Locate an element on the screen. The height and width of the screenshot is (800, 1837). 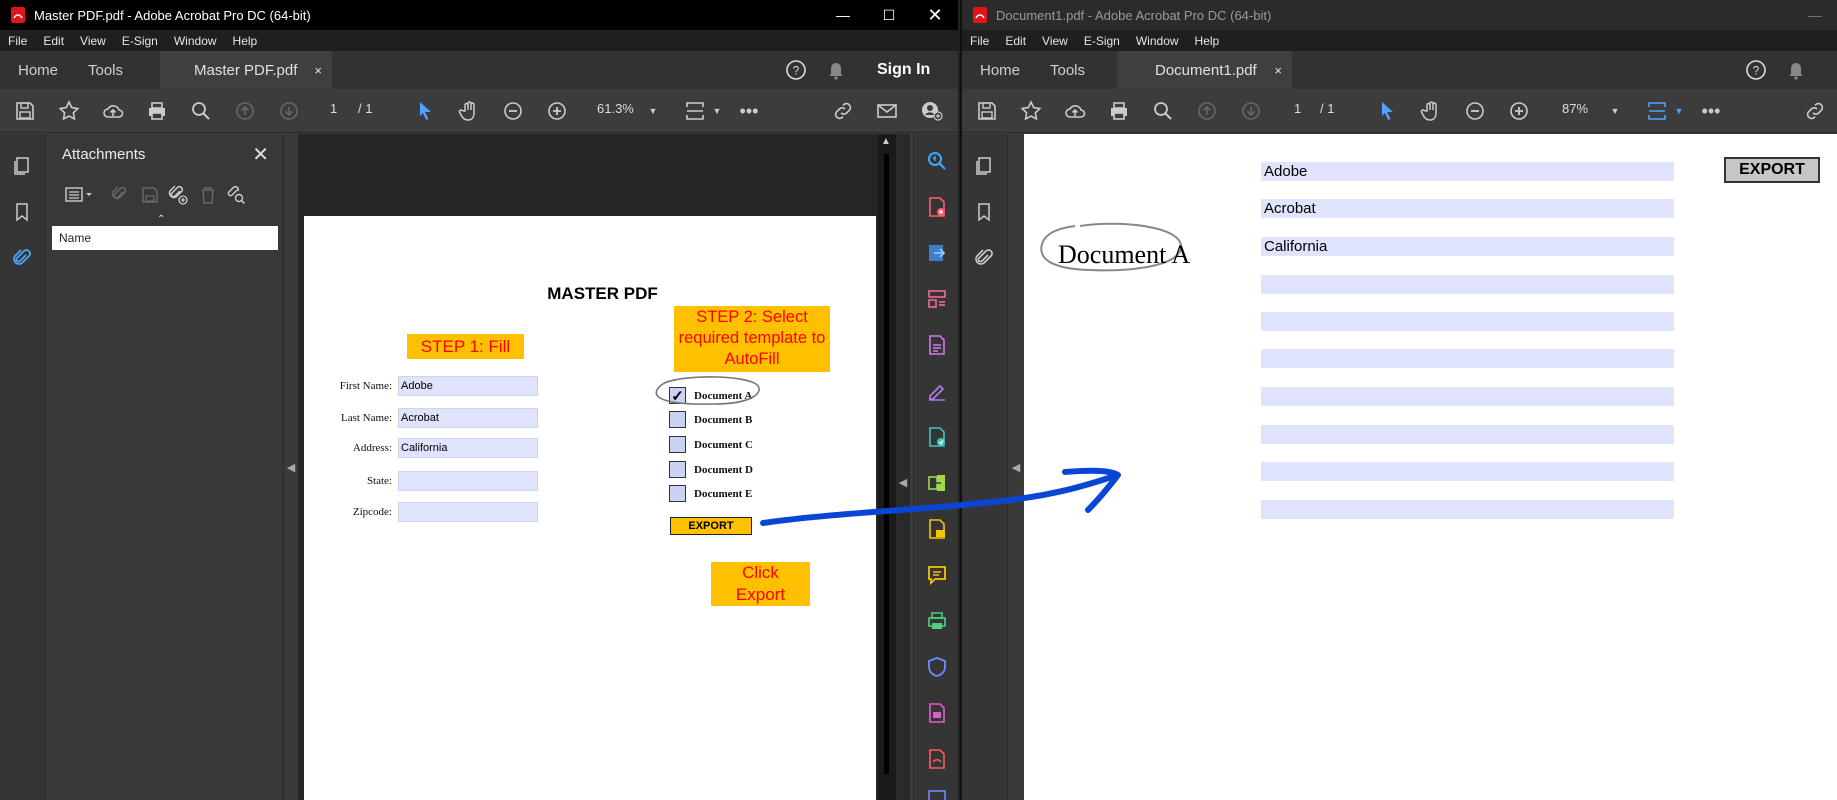
print-production-icon is located at coordinates (937, 621).